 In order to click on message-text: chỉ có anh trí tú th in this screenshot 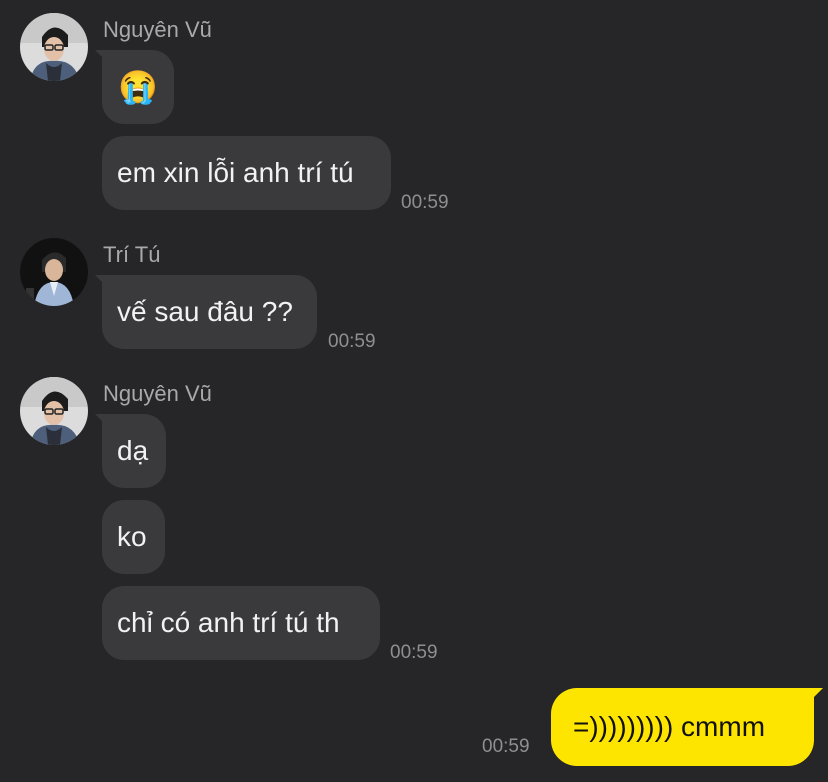, I will do `click(228, 622)`.